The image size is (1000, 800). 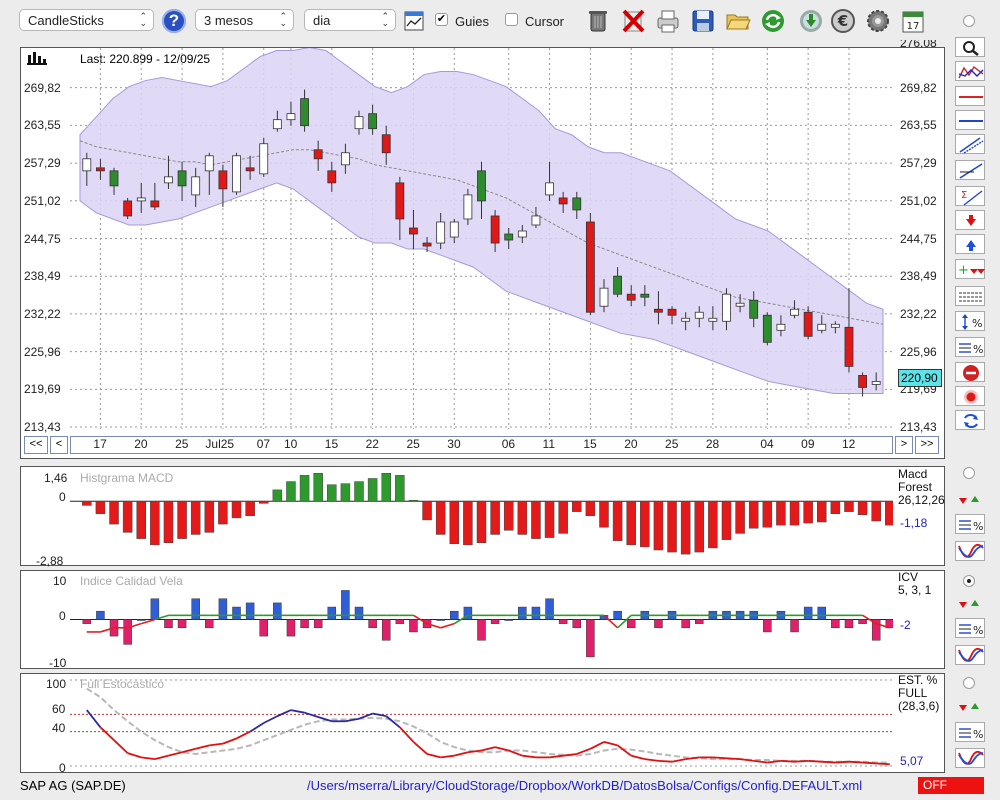 What do you see at coordinates (668, 21) in the screenshot?
I see `print-icon` at bounding box center [668, 21].